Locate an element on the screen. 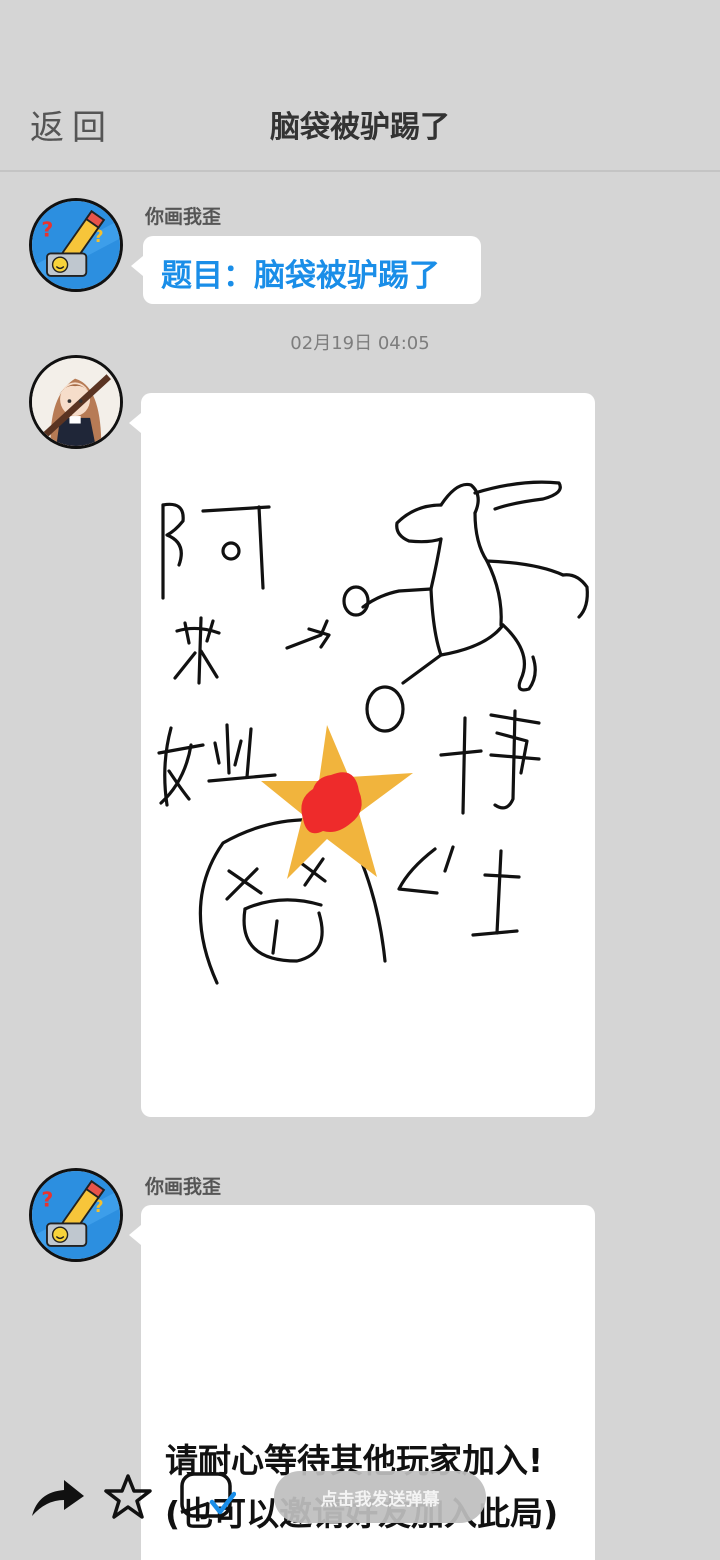 The image size is (720, 1560). page-title: 脑袋被驴踢了 is located at coordinates (360, 127).